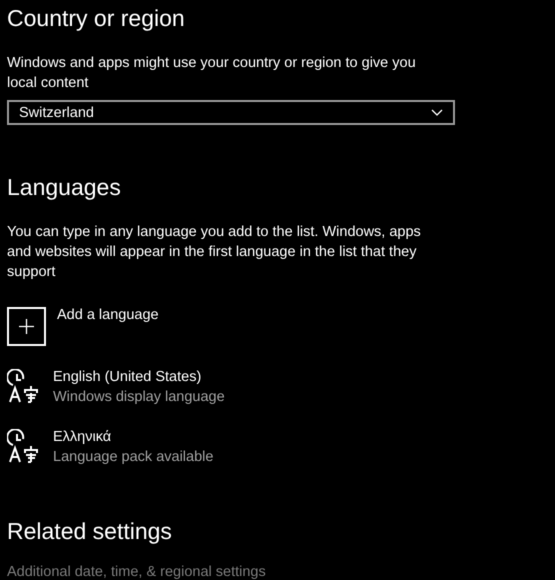 The width and height of the screenshot is (555, 580). Describe the element at coordinates (133, 457) in the screenshot. I see `language-status: Language pack available` at that location.